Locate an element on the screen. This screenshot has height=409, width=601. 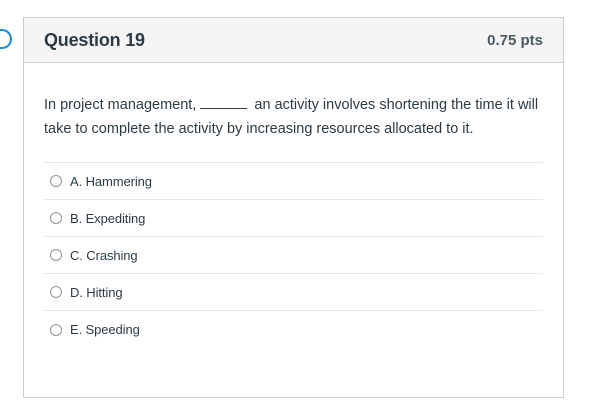
question-text-before-blank: In project management, is located at coordinates (120, 105).